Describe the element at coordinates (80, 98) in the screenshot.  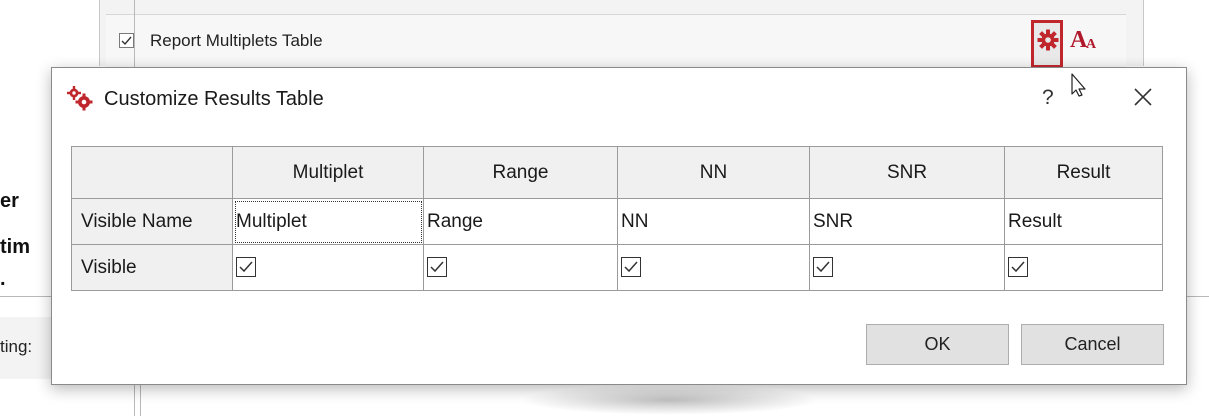
I see `gears-icon` at that location.